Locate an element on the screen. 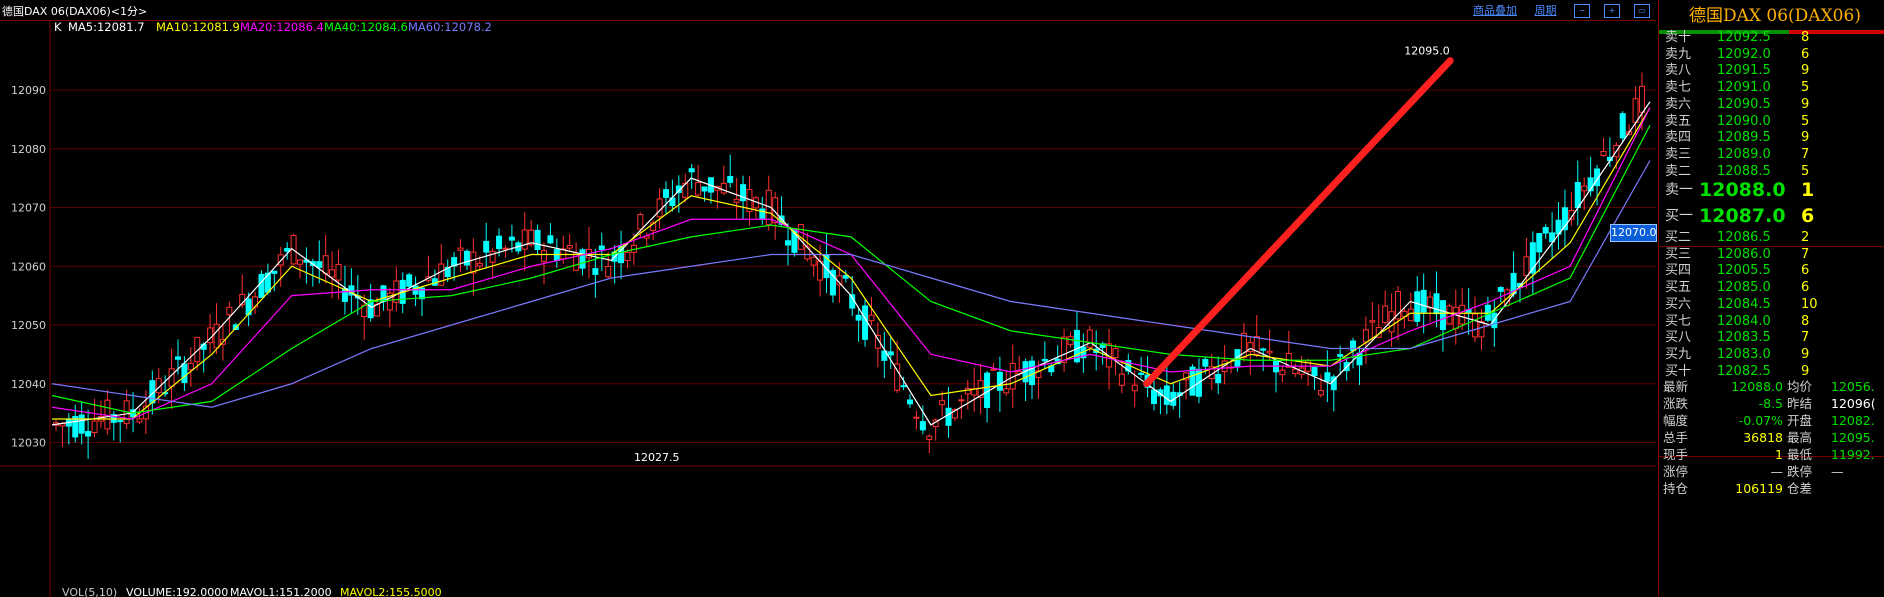  overlay-link: 商品叠加 is located at coordinates (1495, 10).